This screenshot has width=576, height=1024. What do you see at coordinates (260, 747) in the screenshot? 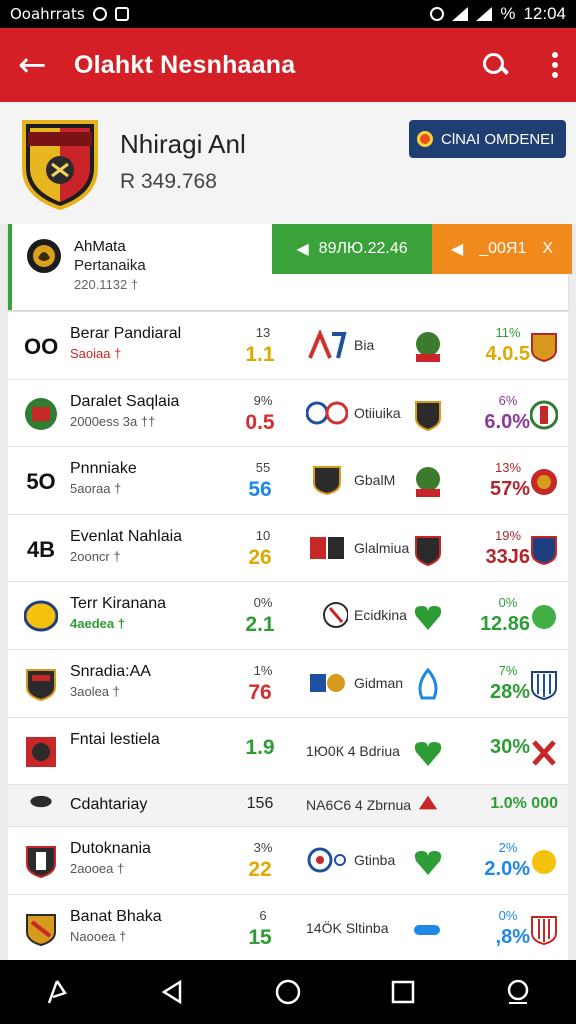
I see `fixture-mid-value: 1.9` at bounding box center [260, 747].